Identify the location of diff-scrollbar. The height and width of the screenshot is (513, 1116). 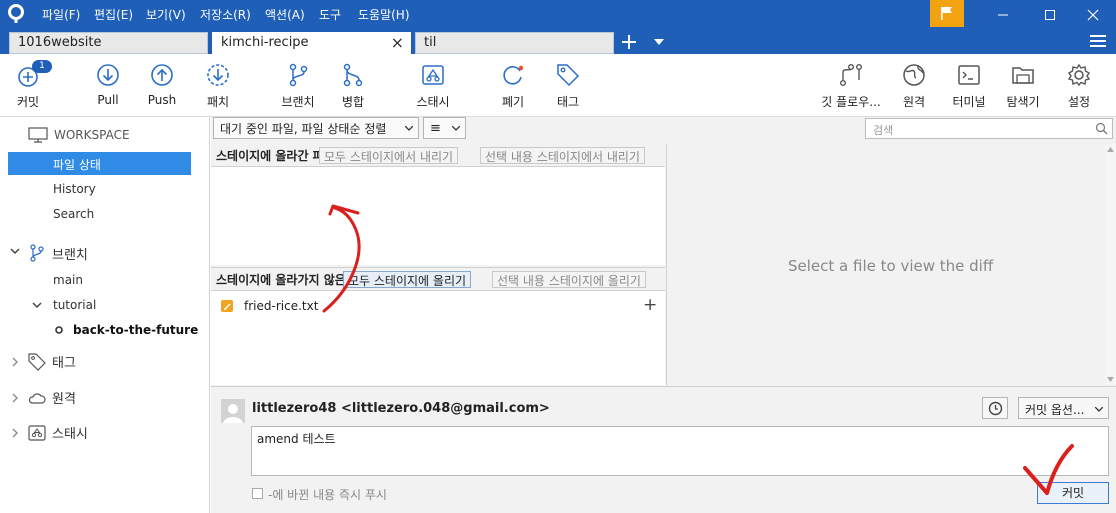
(1110, 264).